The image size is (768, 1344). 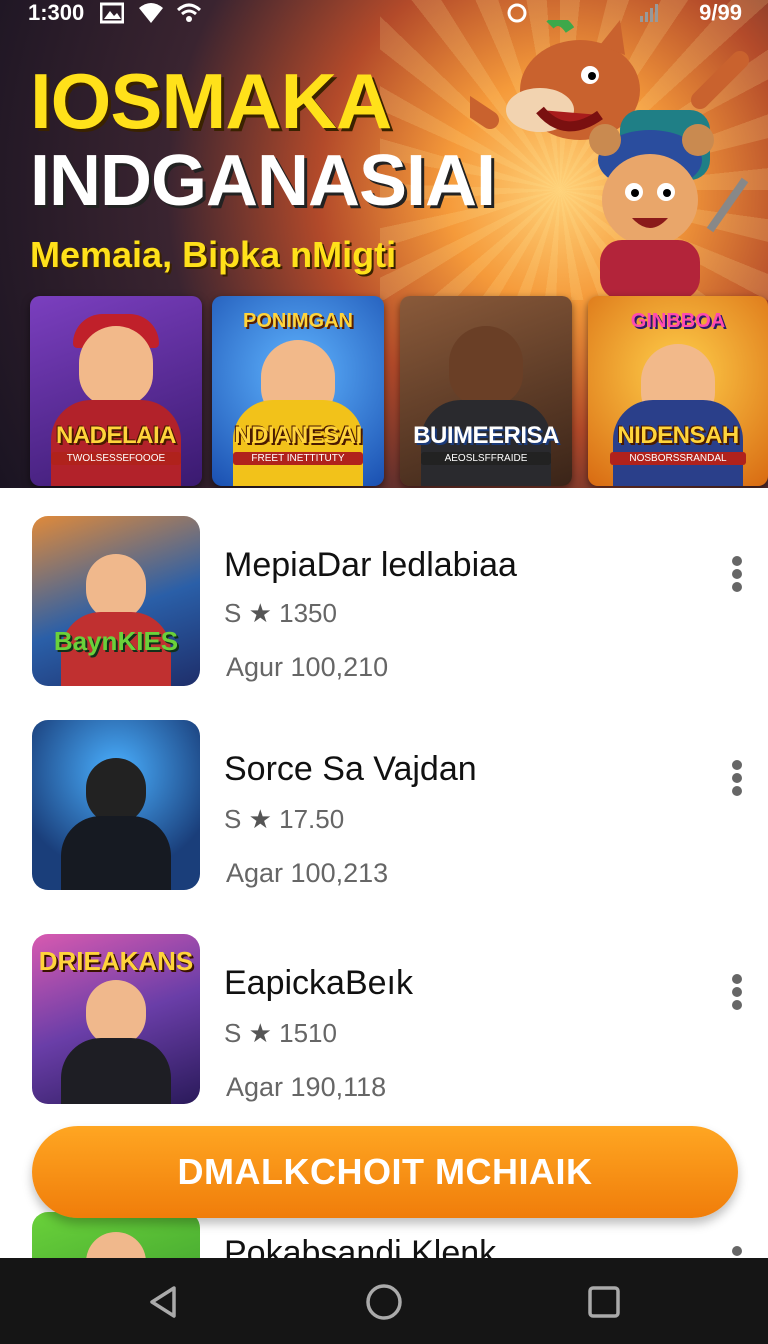 What do you see at coordinates (370, 565) in the screenshot?
I see `app-name: MepiaDar ledlabiaa` at bounding box center [370, 565].